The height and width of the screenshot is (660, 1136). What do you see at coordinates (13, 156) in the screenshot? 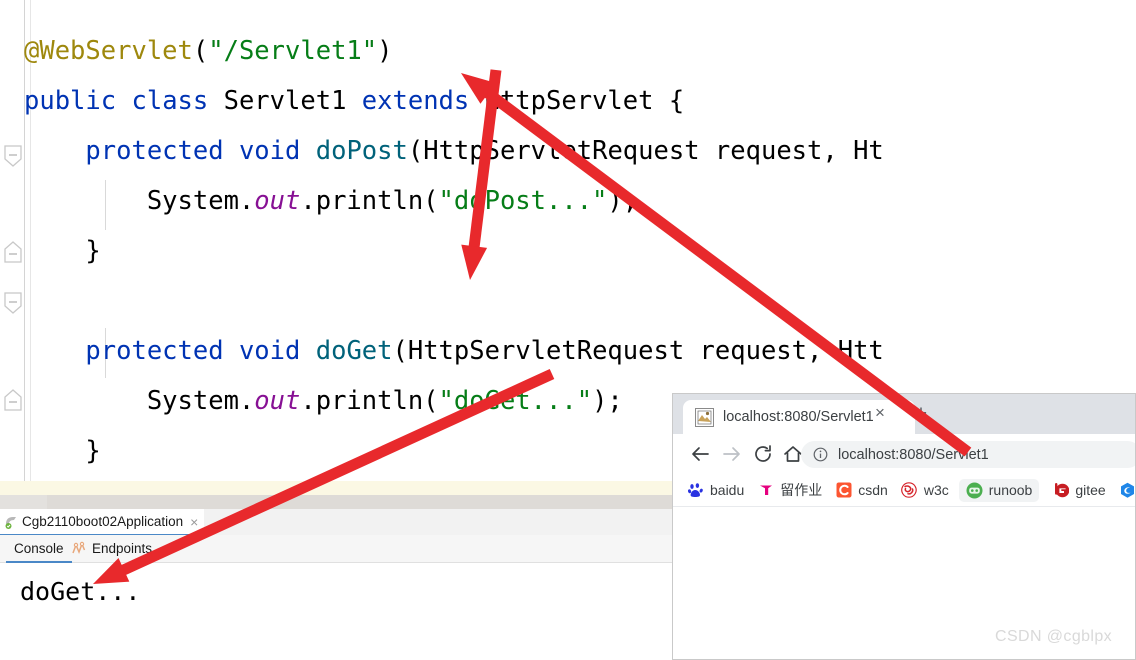
I see `fold-marker-dopost` at bounding box center [13, 156].